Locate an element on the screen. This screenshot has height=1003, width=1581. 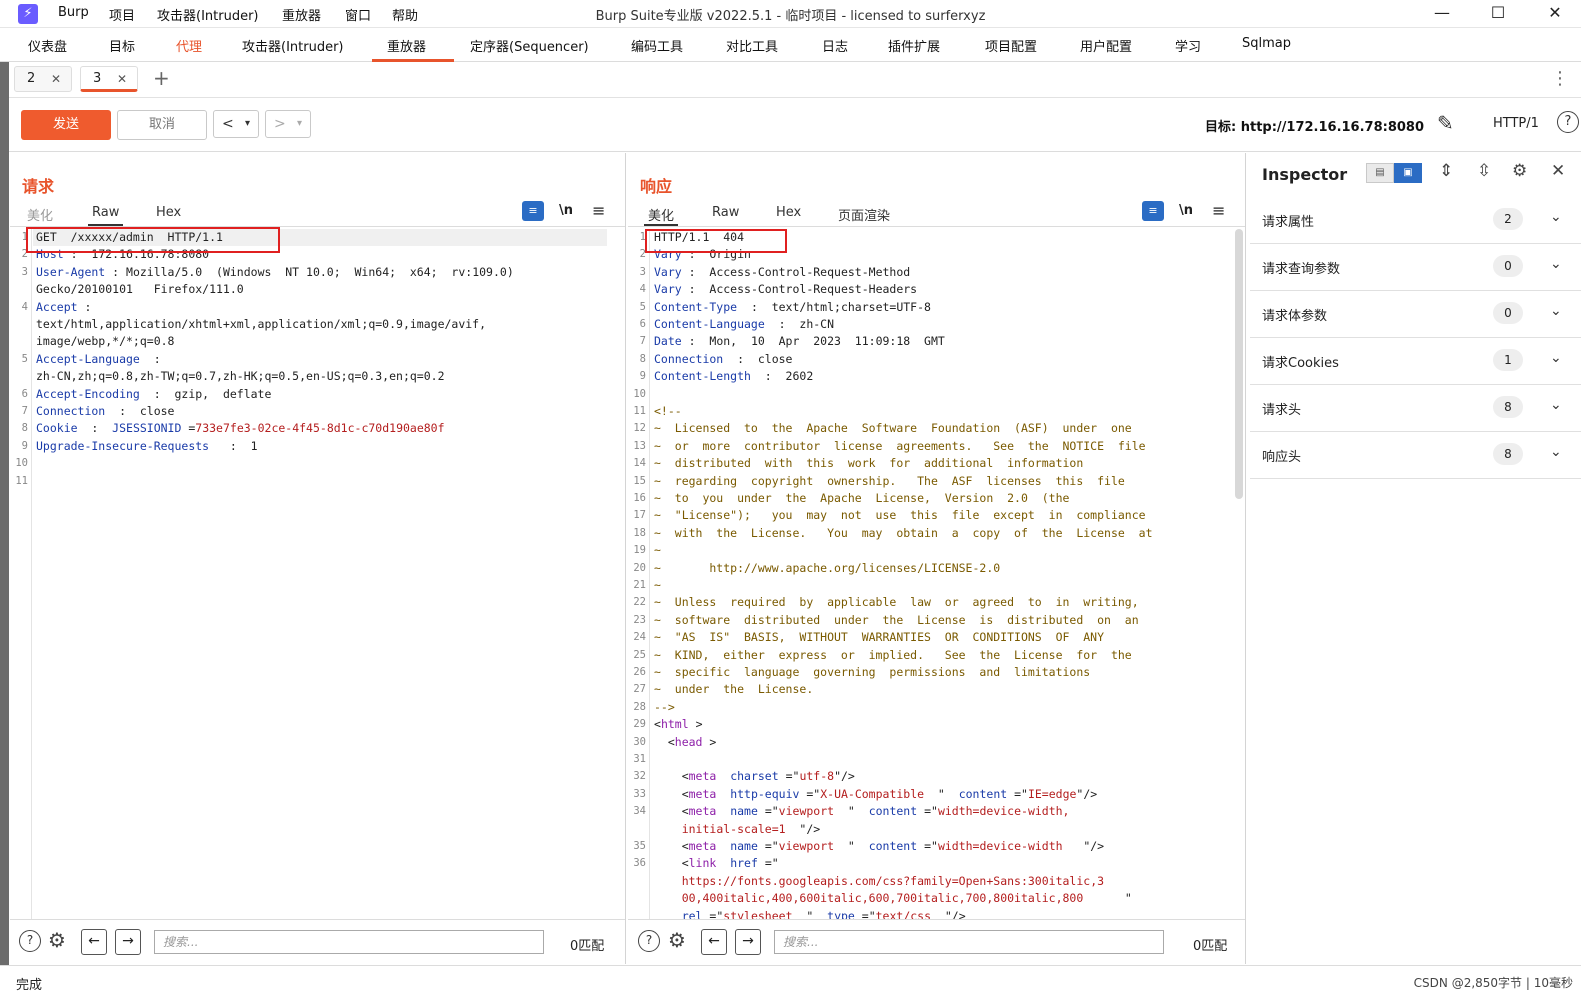
tab-sqlmap: Sqlmap is located at coordinates (1266, 43).